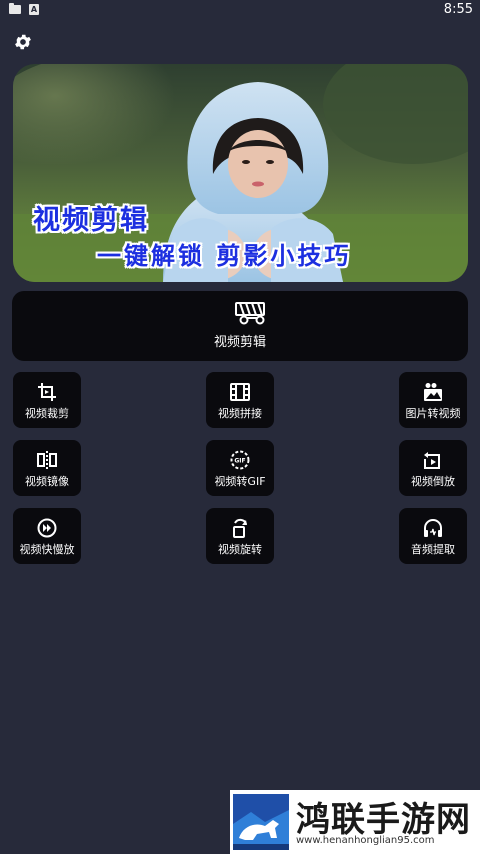  What do you see at coordinates (47, 460) in the screenshot?
I see `mirror-icon` at bounding box center [47, 460].